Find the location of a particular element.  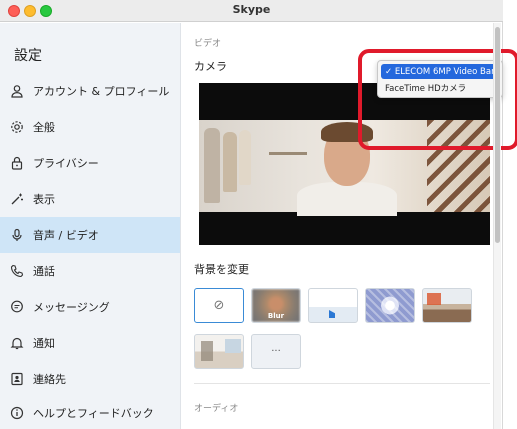

window-title: Skype is located at coordinates (251, 9).